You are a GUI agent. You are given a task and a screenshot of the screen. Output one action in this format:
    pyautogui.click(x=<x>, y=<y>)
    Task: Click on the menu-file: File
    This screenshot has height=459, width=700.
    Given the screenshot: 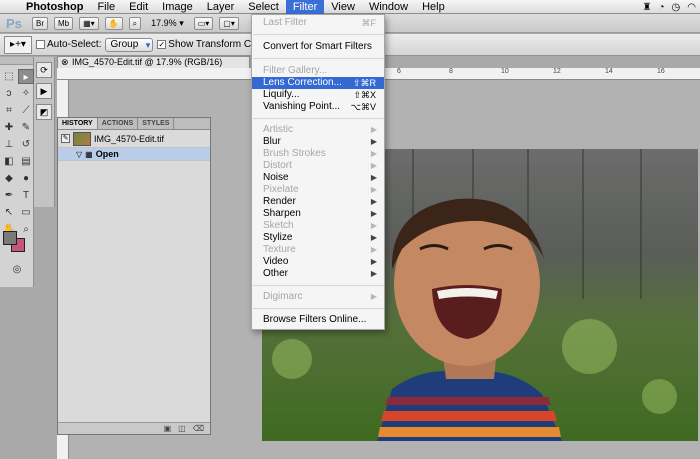 What is the action you would take?
    pyautogui.click(x=106, y=7)
    